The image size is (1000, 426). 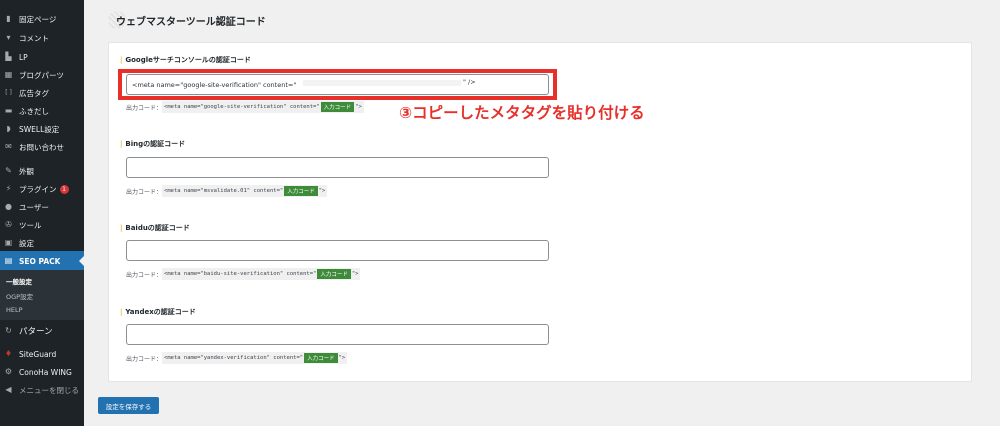 I want to click on sidebar-item-seo-pack: ▤ SEO PACK, so click(x=42, y=261).